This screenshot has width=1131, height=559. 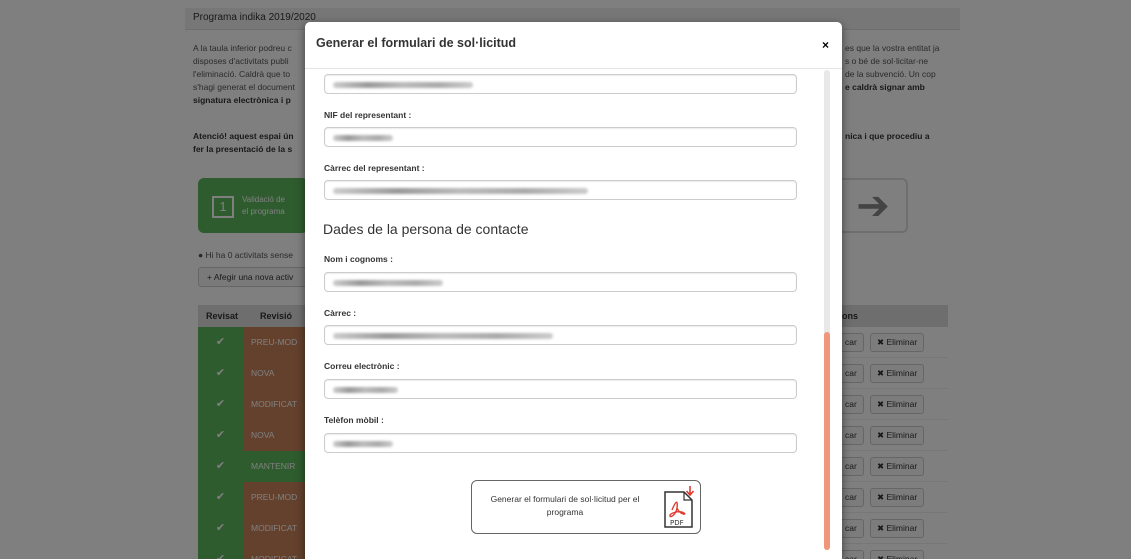 What do you see at coordinates (827, 441) in the screenshot?
I see `modal-scrollbar-thumb` at bounding box center [827, 441].